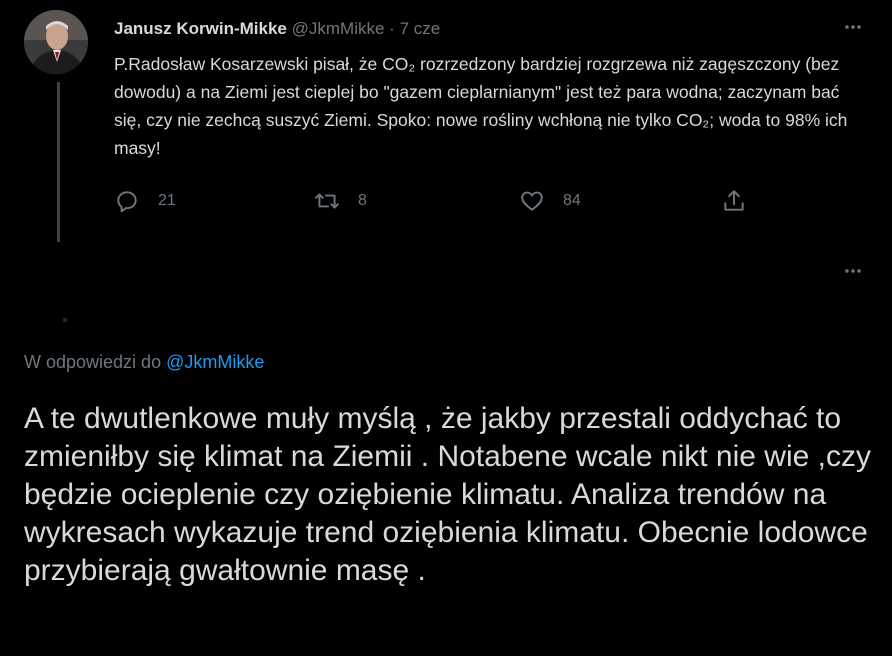 Image resolution: width=892 pixels, height=656 pixels. I want to click on retweet-button: 8, so click(340, 201).